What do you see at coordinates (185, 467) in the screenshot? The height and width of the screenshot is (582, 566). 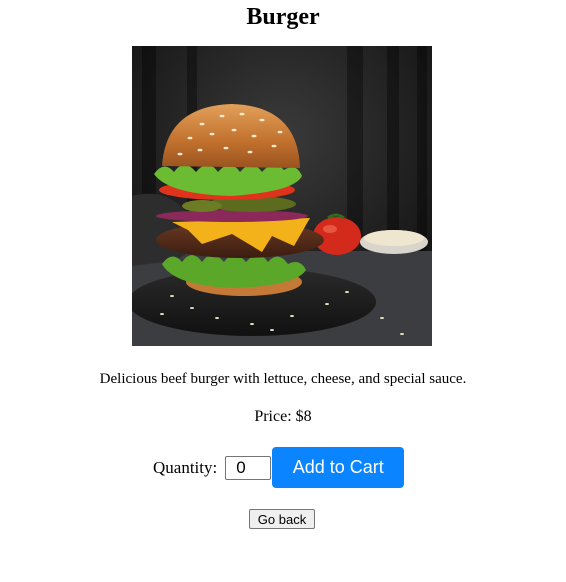 I see `quantity-label: Quantity:` at bounding box center [185, 467].